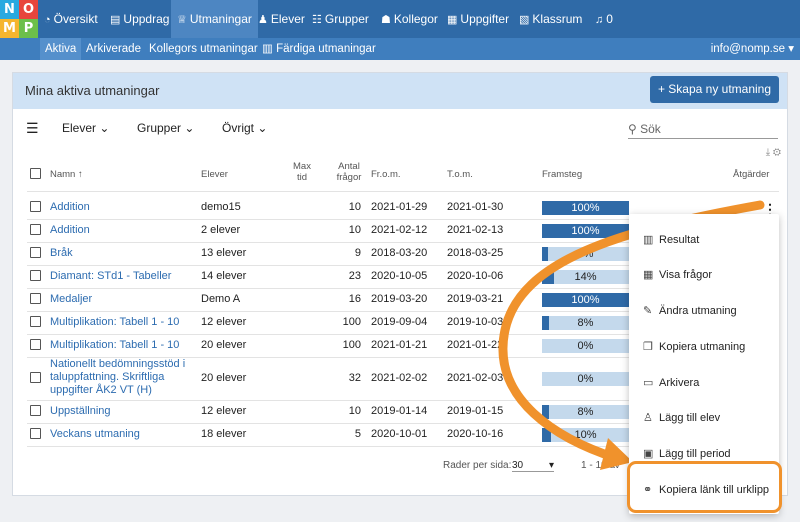  I want to click on column-progress: Framsteg, so click(562, 174).